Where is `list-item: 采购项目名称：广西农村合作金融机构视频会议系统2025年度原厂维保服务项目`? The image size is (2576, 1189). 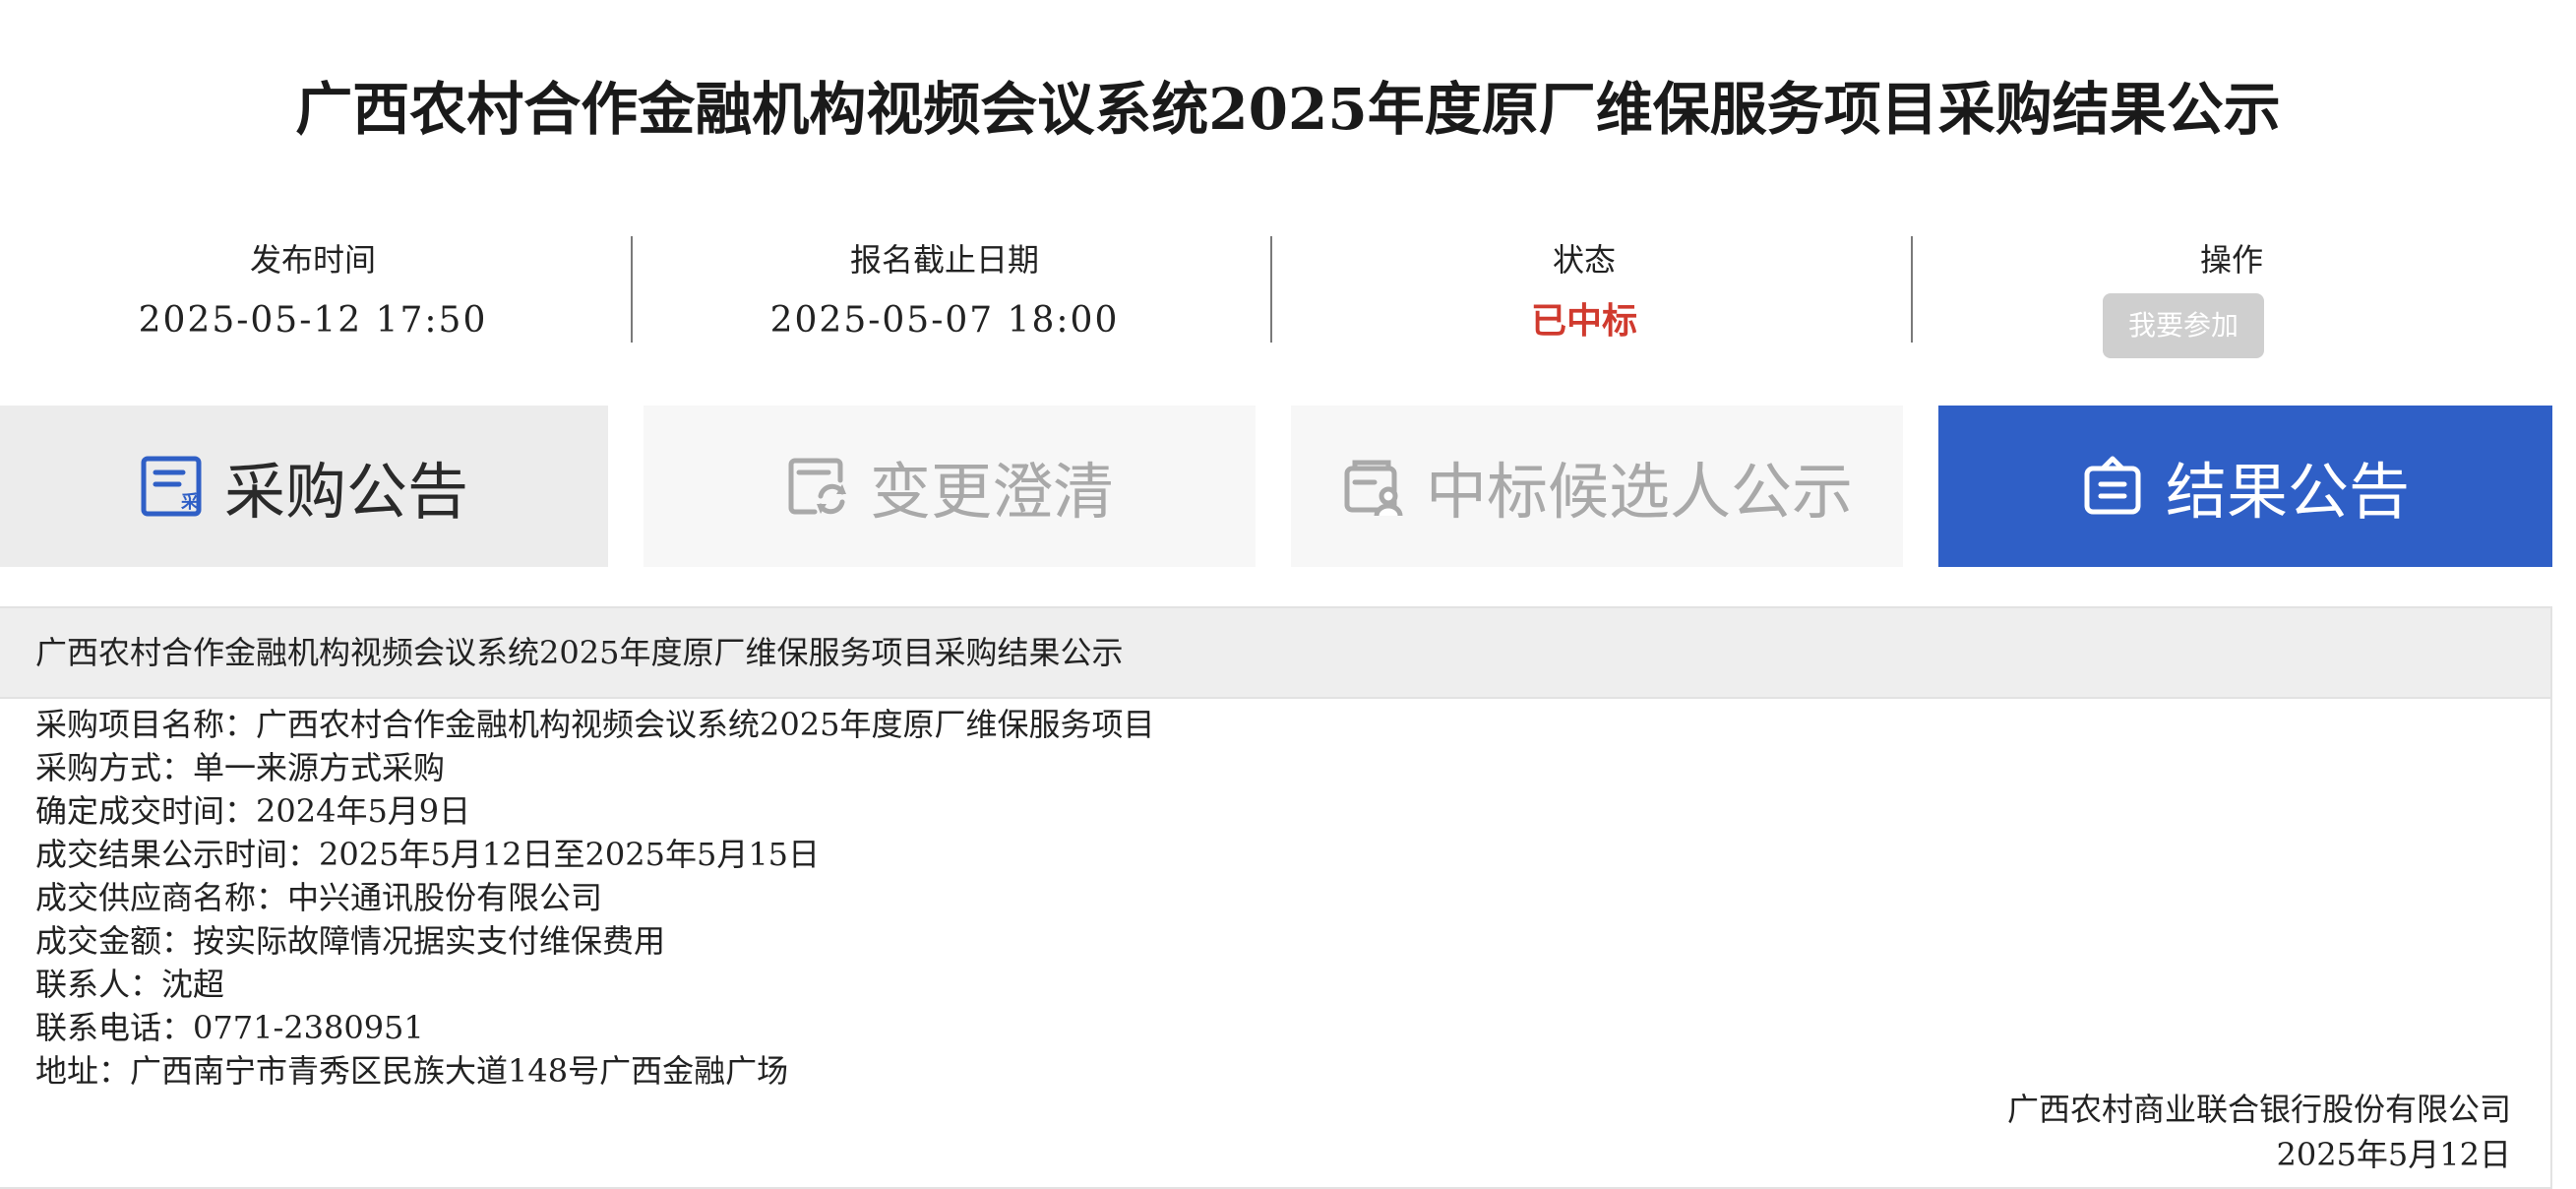
list-item: 采购项目名称：广西农村合作金融机构视频会议系统2025年度原厂维保服务项目 is located at coordinates (595, 724).